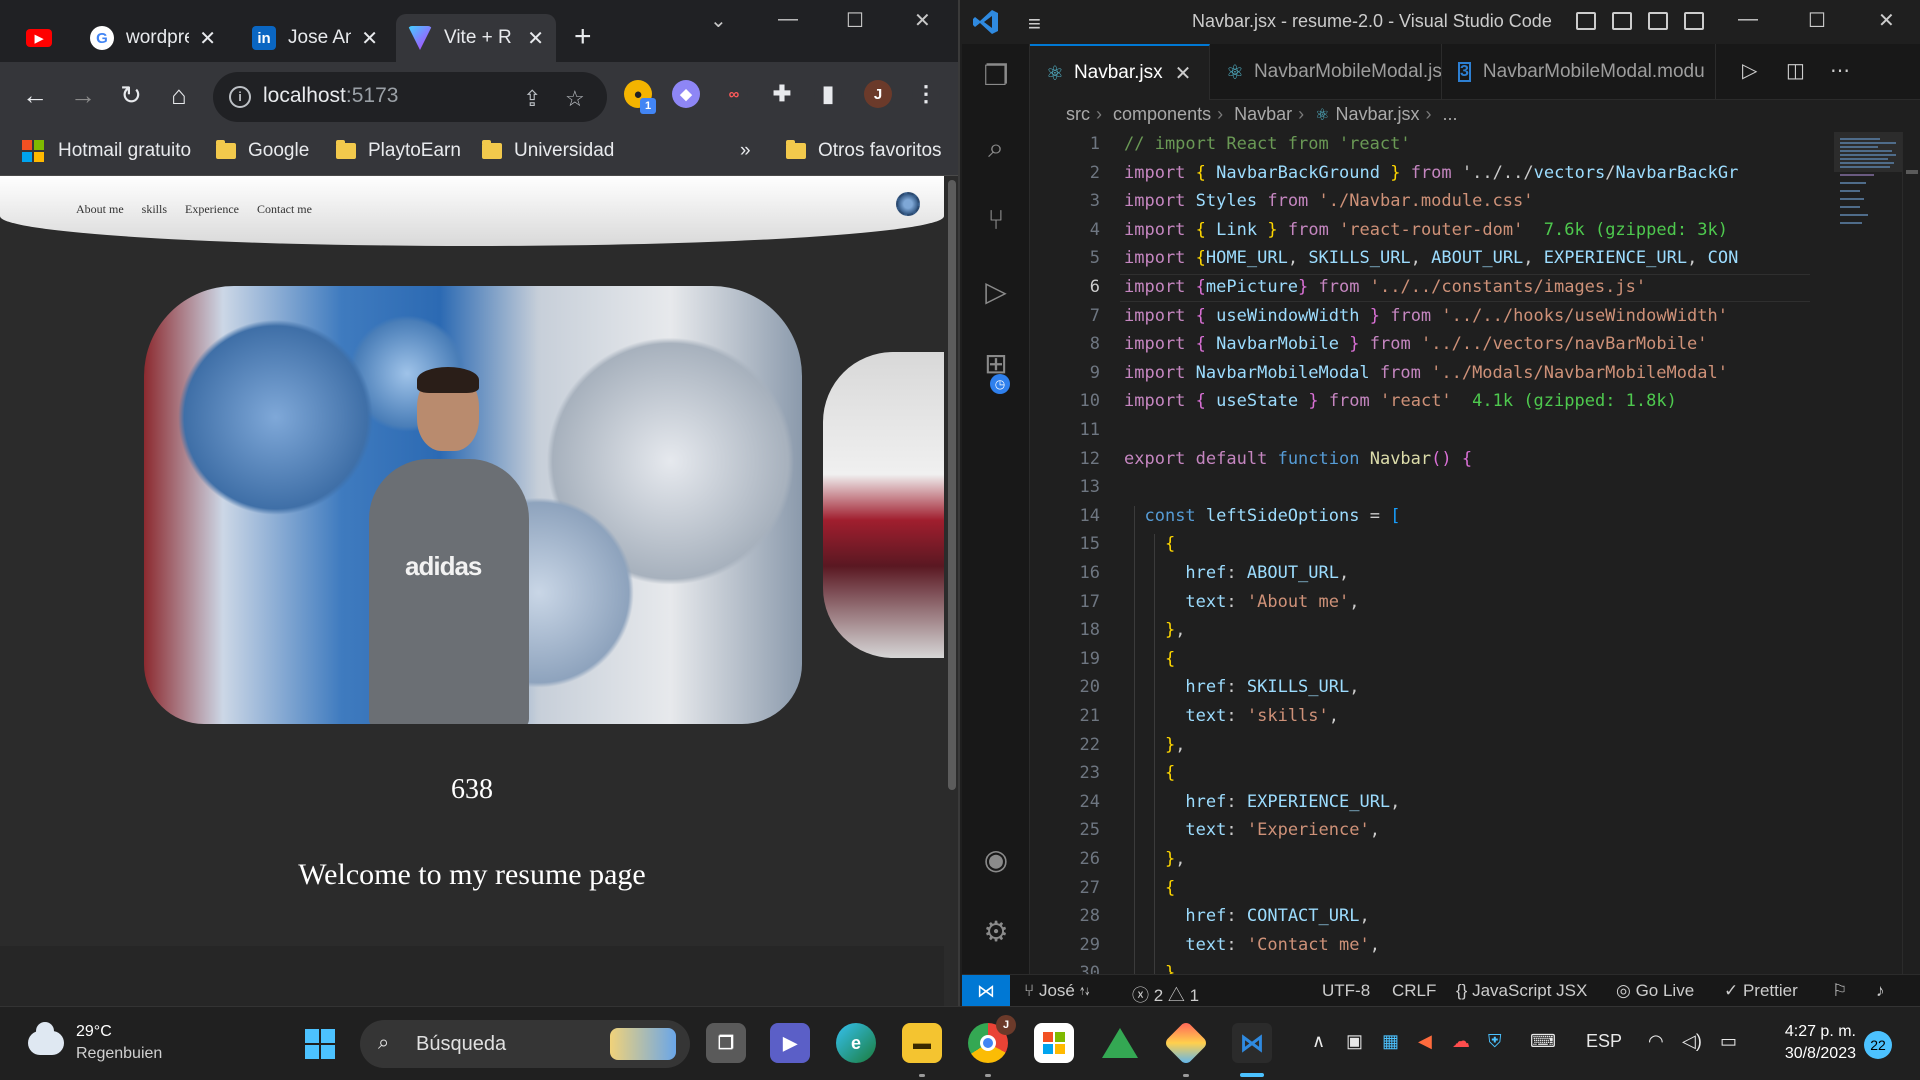 Image resolution: width=1920 pixels, height=1080 pixels. I want to click on toggle-sidebar-icon, so click(1586, 21).